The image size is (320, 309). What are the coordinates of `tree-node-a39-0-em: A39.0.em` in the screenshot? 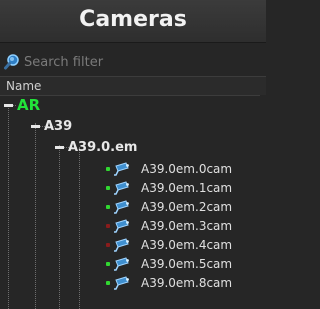 It's located at (96, 147).